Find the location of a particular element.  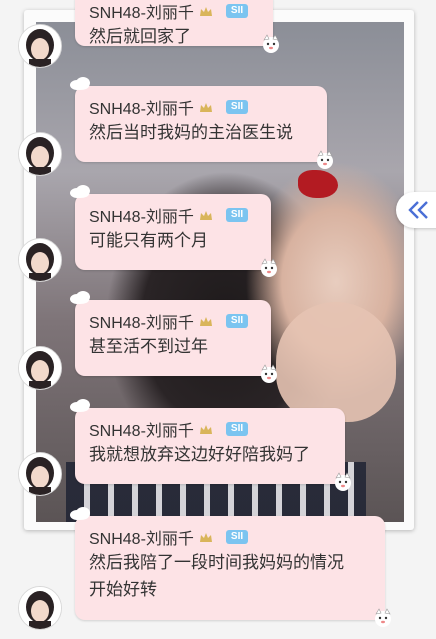

message-bubble: SNH48-刘丽千 SII 甚至活不到过年 is located at coordinates (173, 337).